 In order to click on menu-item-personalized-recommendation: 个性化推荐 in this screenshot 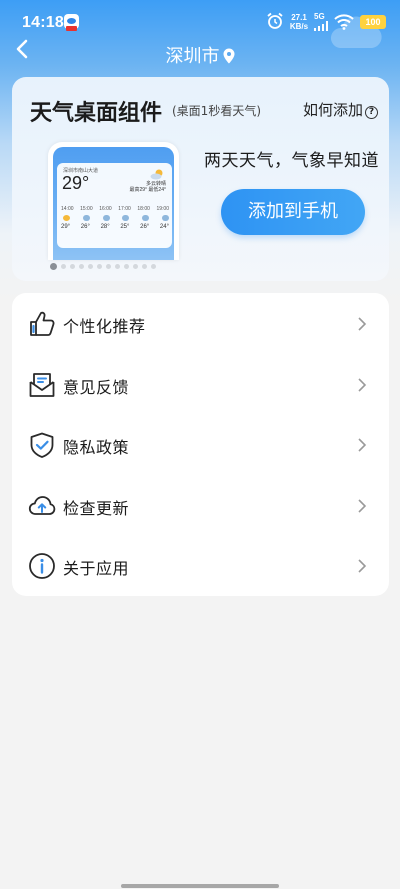, I will do `click(200, 324)`.